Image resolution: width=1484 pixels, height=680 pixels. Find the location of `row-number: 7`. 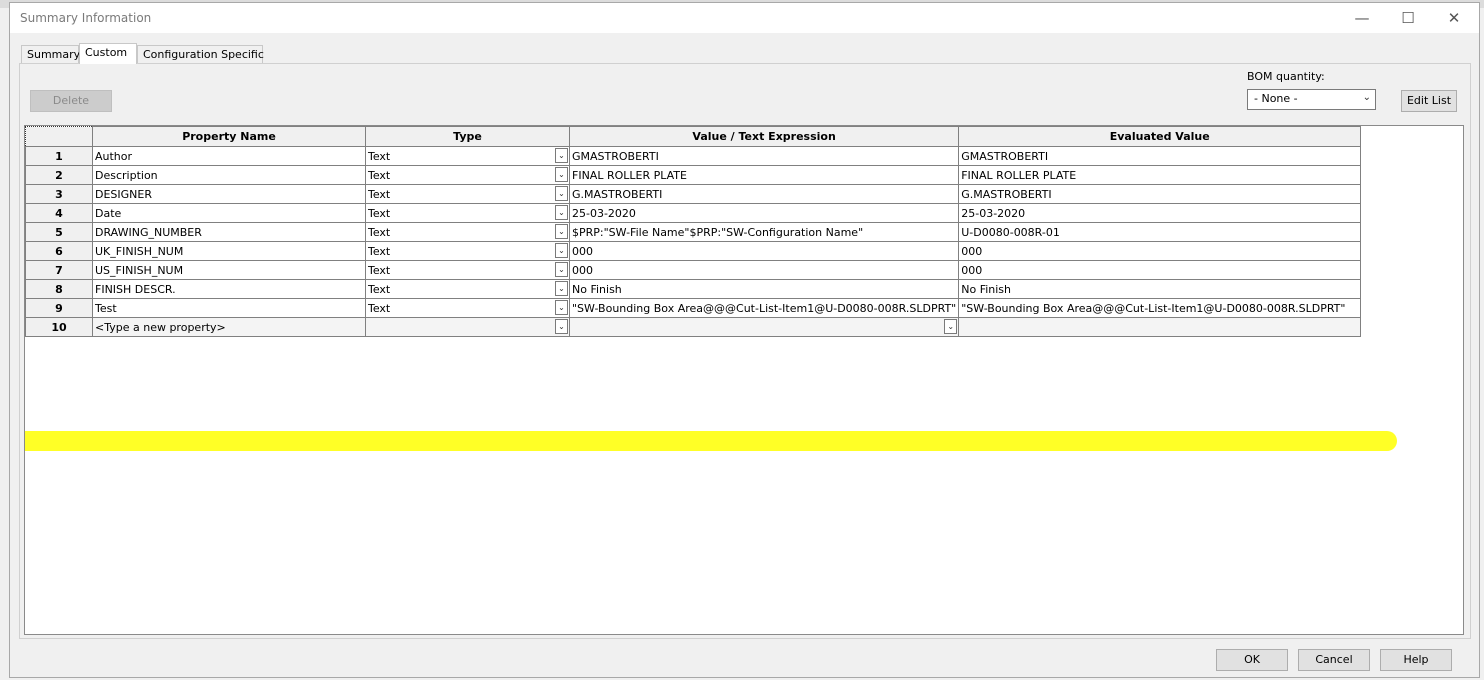

row-number: 7 is located at coordinates (59, 270).